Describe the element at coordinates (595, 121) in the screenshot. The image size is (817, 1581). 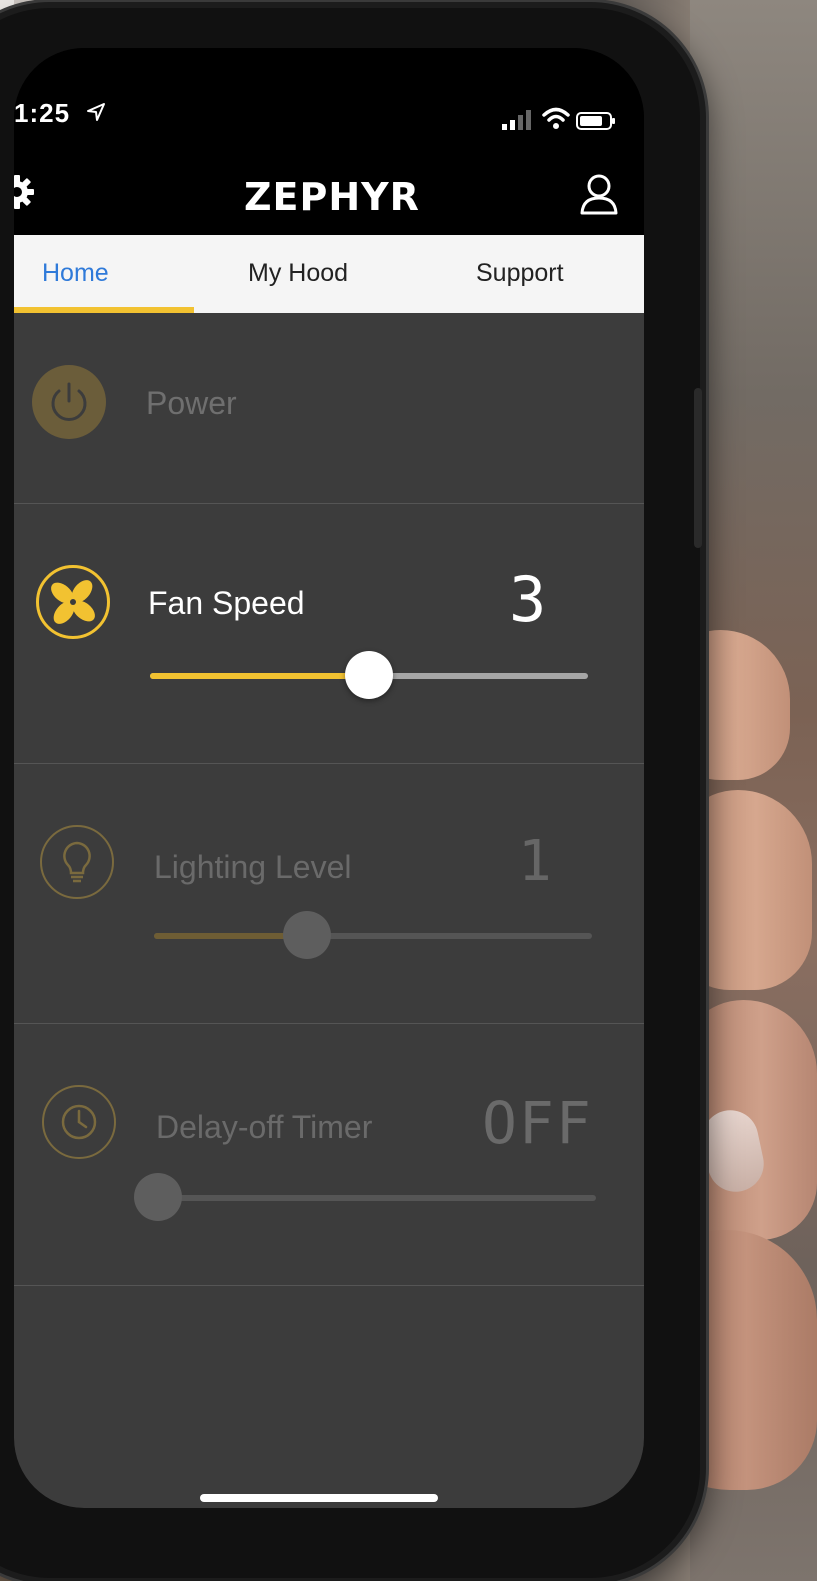
I see `battery-icon` at that location.